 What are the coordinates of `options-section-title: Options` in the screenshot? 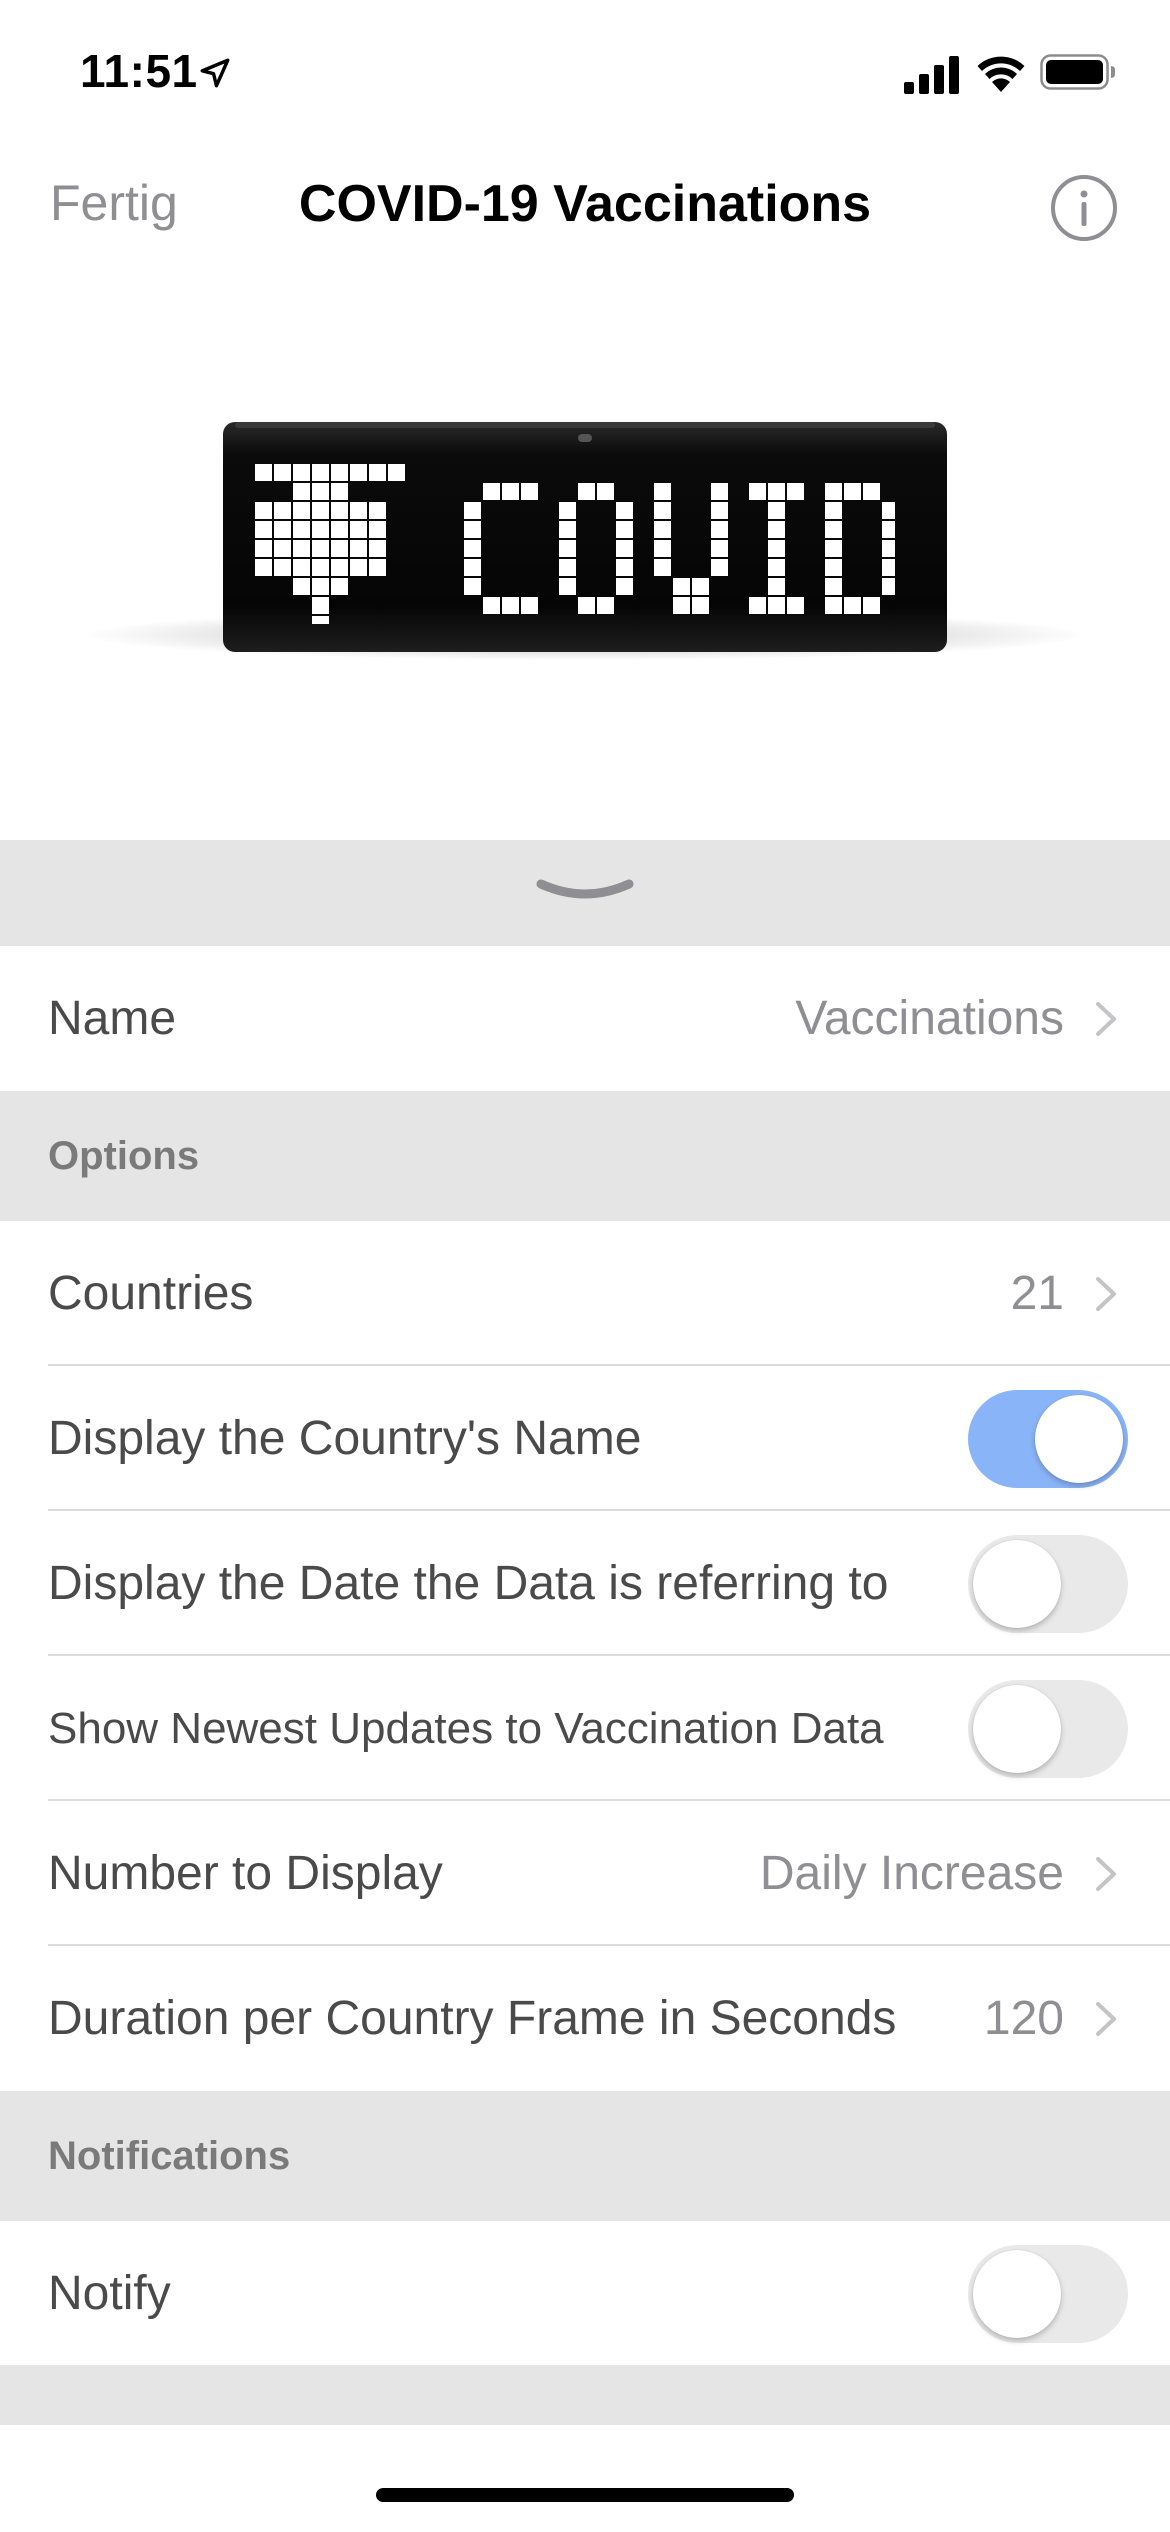 It's located at (124, 1156).